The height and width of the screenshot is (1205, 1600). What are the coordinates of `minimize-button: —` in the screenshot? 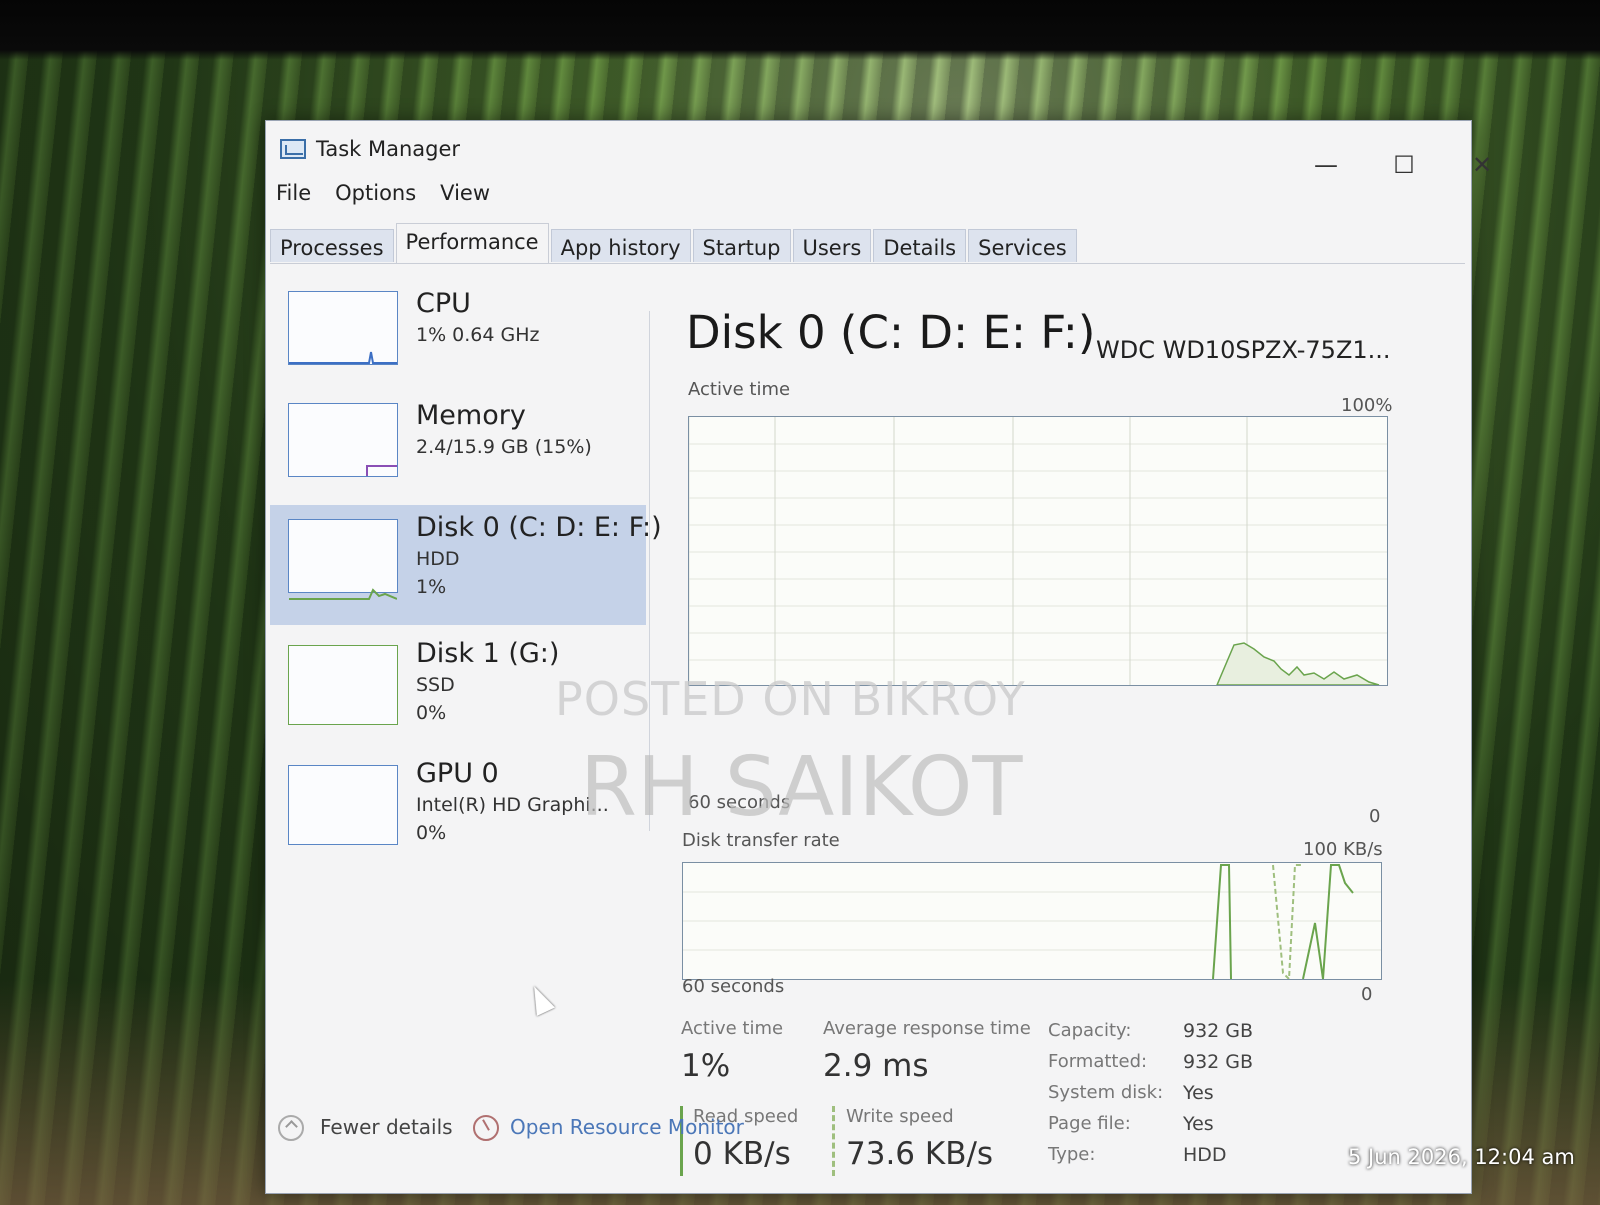 It's located at (1326, 165).